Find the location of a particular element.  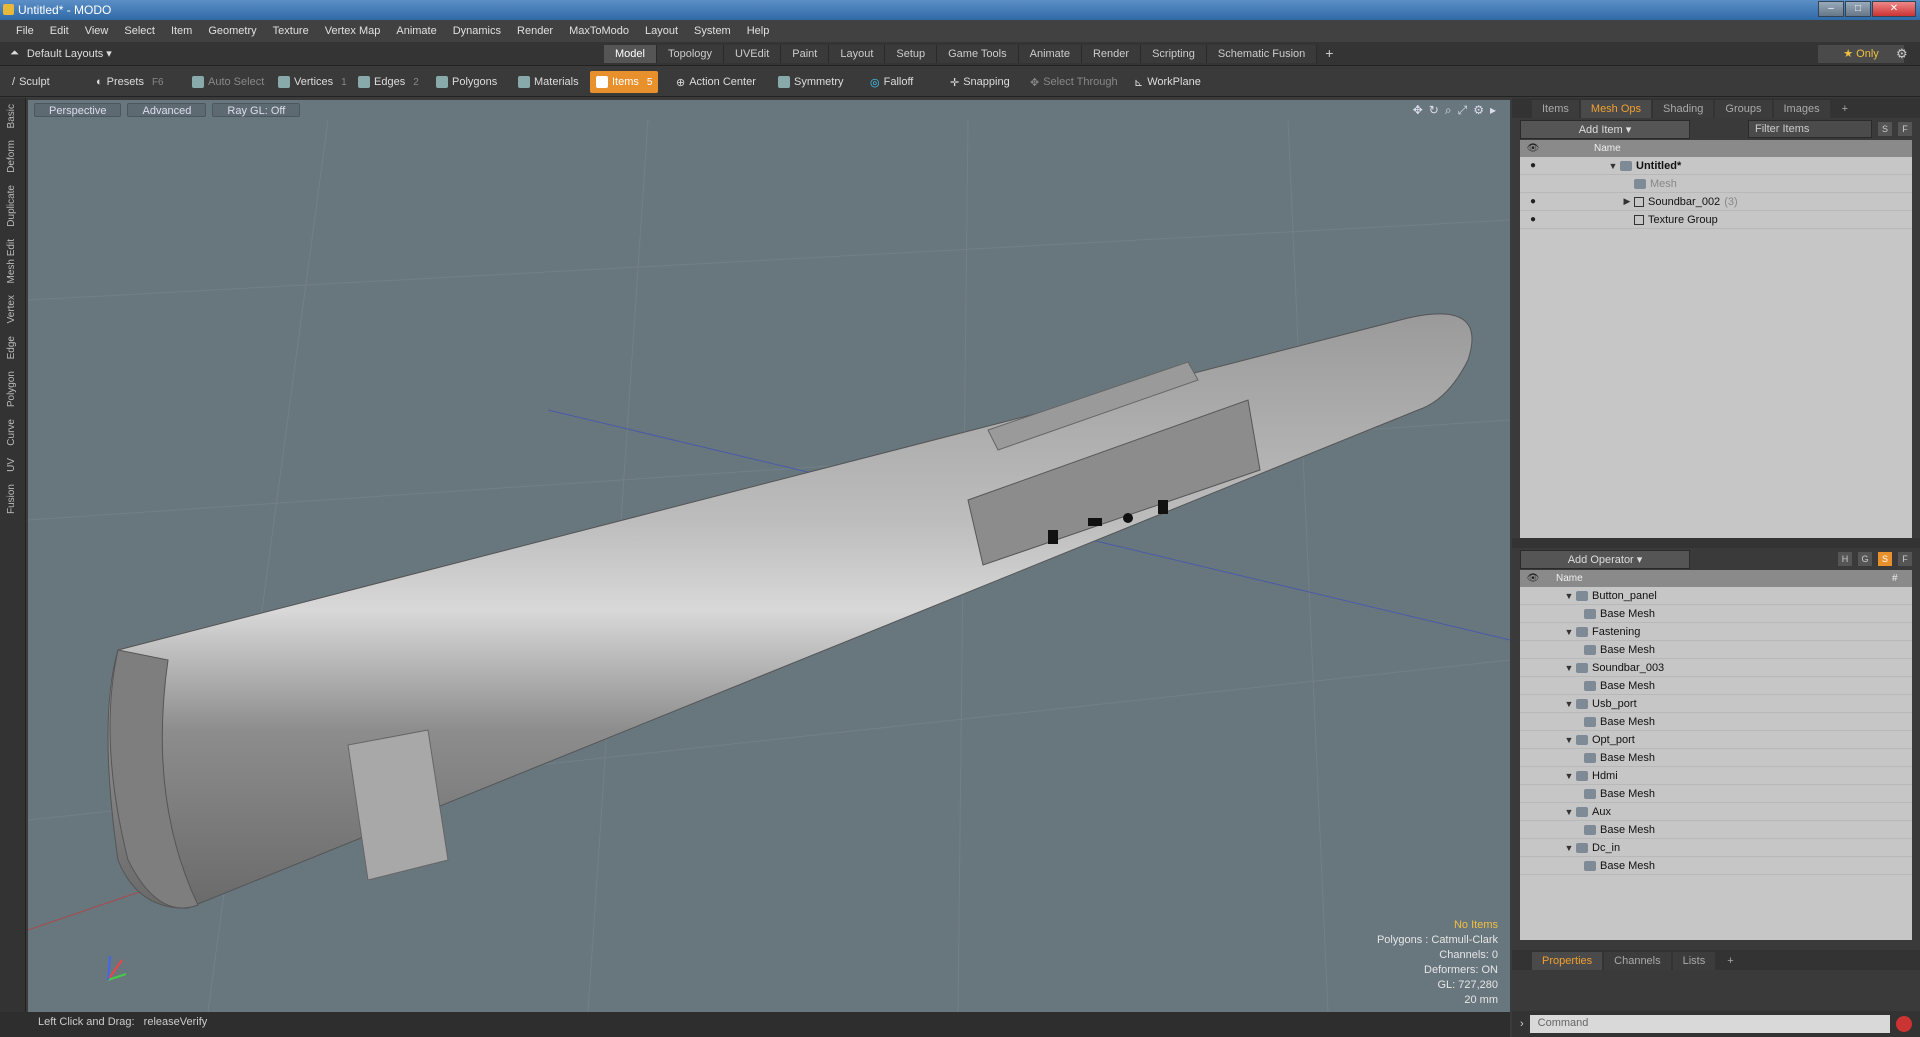

only-button: ★ Only is located at coordinates (1861, 54).